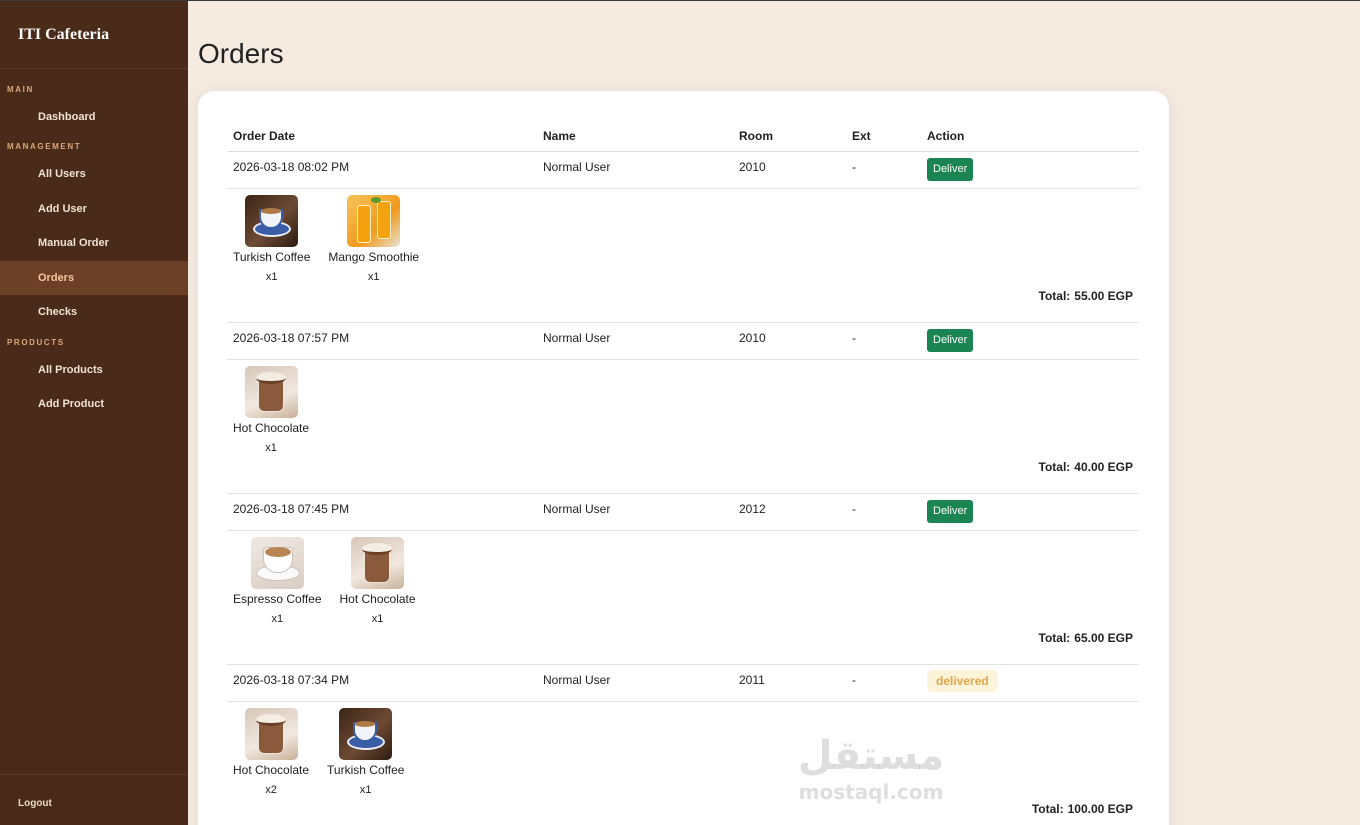  I want to click on sidebar-item-all-products: All Products, so click(94, 370).